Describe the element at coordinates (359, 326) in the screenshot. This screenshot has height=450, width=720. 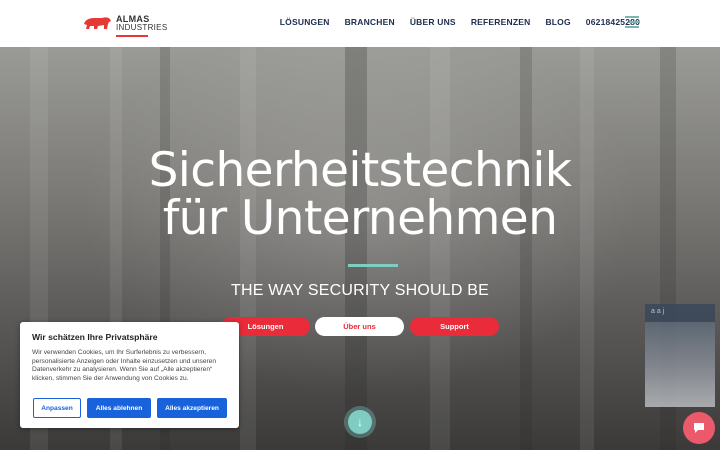
I see `ueber-uns-button: Über uns` at that location.